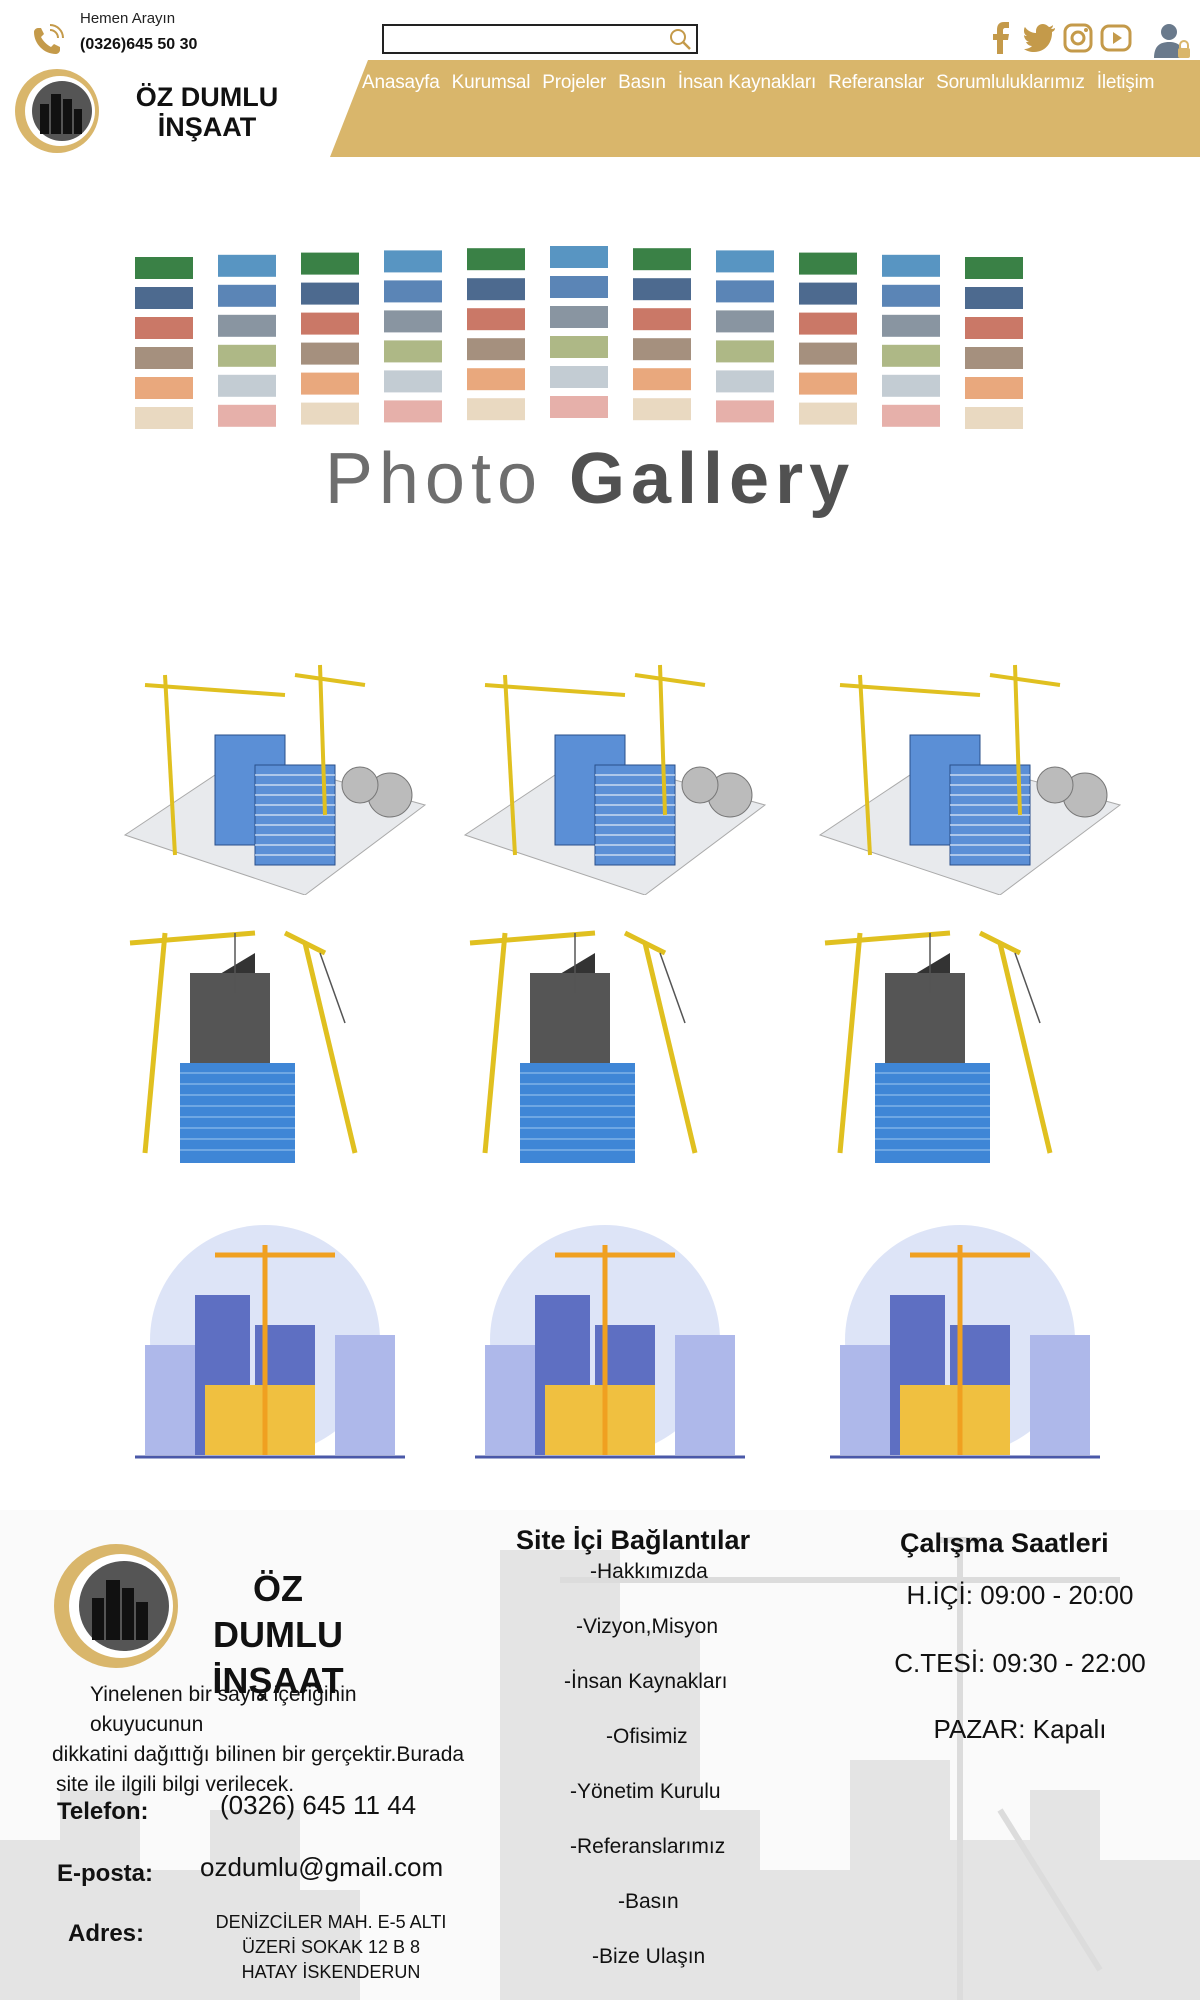 Image resolution: width=1200 pixels, height=2000 pixels. I want to click on nav-item-projeler: Projeler, so click(574, 83).